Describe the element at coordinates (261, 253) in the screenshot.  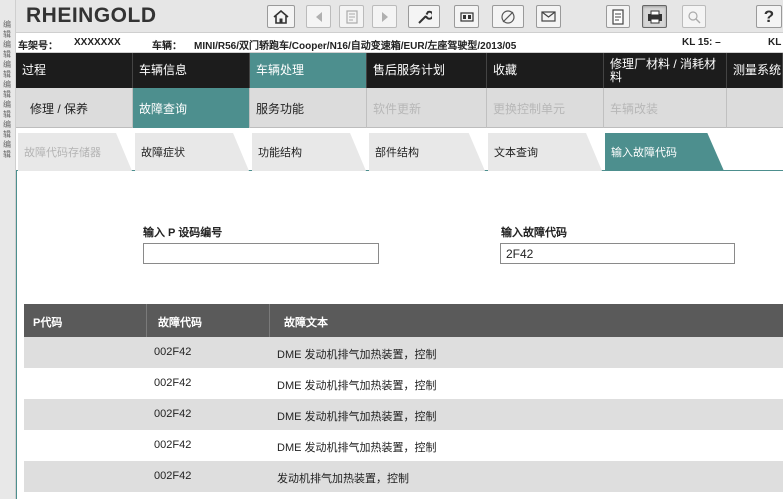
I see `p-code-input` at that location.